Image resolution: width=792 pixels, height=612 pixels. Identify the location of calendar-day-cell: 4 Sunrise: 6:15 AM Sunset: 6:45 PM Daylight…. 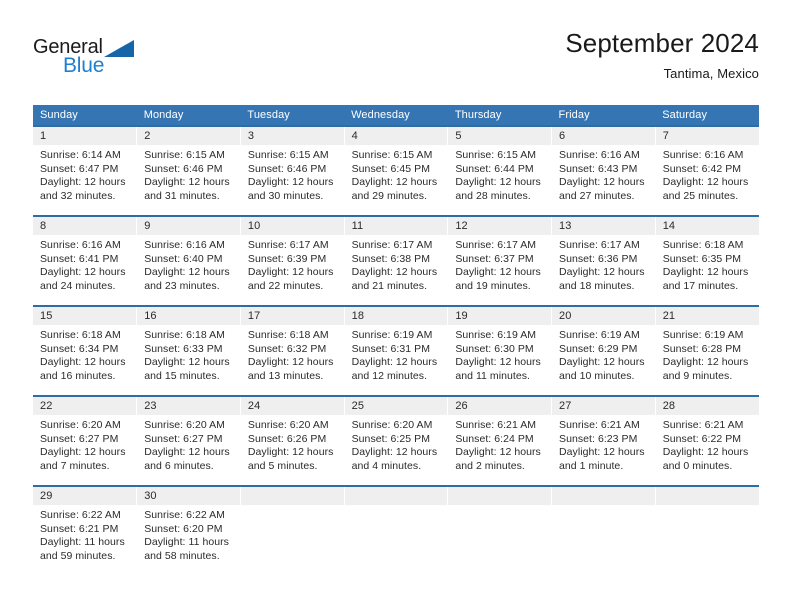
(395, 170).